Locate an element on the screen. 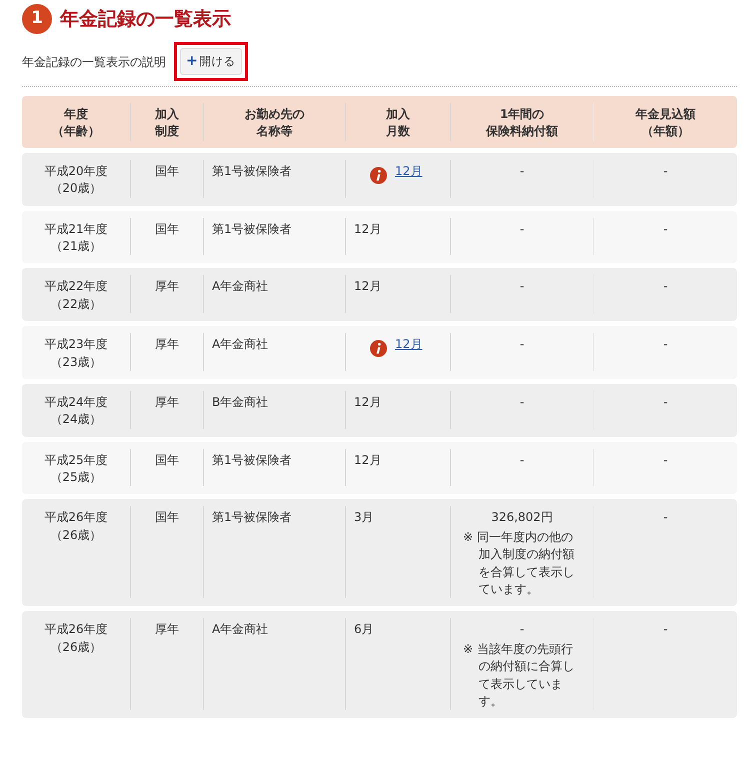 Image resolution: width=750 pixels, height=777 pixels. column-header: お勤め先の 名称等 is located at coordinates (274, 122).